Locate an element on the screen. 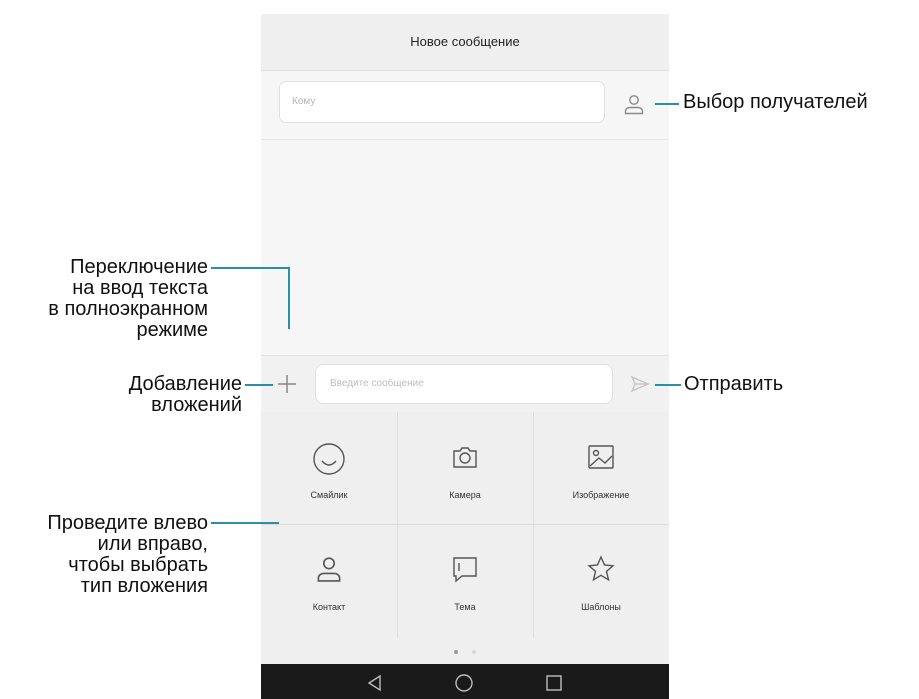  attachment-smiley: Смайлик is located at coordinates (329, 468).